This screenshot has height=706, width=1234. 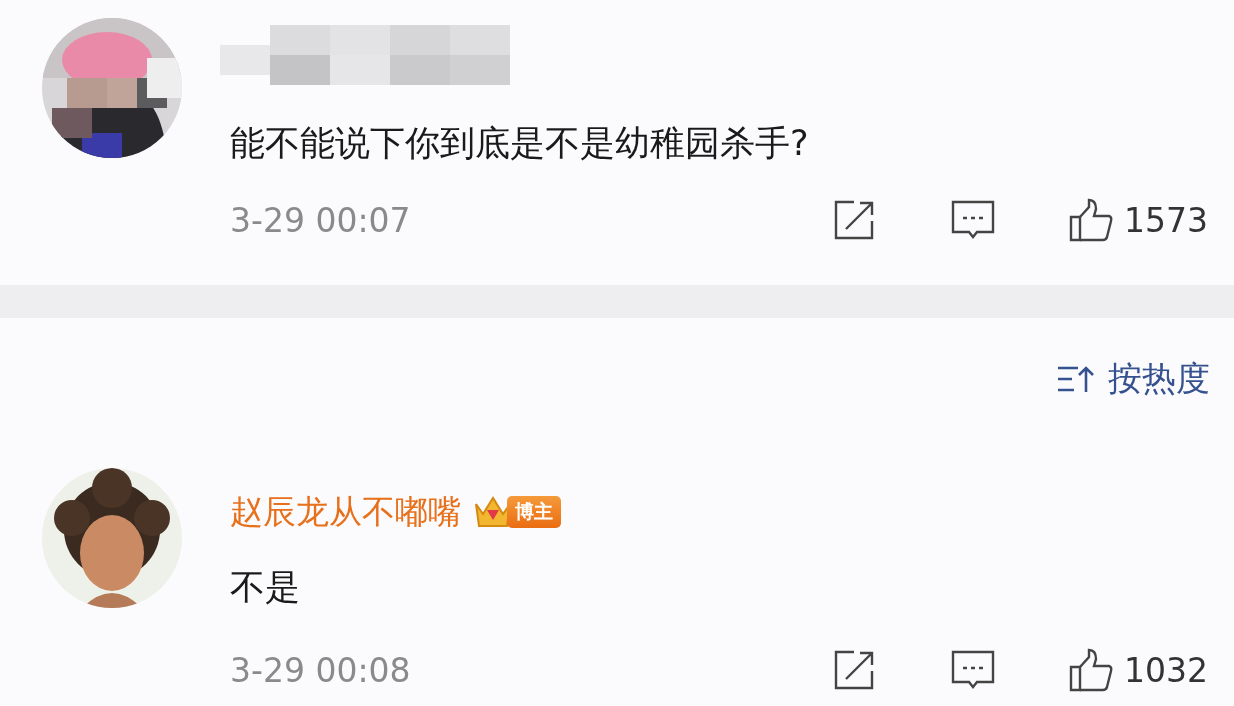 What do you see at coordinates (321, 220) in the screenshot?
I see `timestamp: 3-29 00:07` at bounding box center [321, 220].